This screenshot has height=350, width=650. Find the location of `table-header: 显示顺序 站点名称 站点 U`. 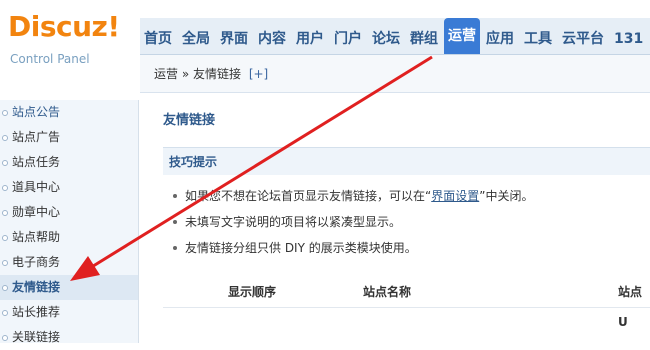

table-header: 显示顺序 站点名称 站点 U is located at coordinates (406, 303).